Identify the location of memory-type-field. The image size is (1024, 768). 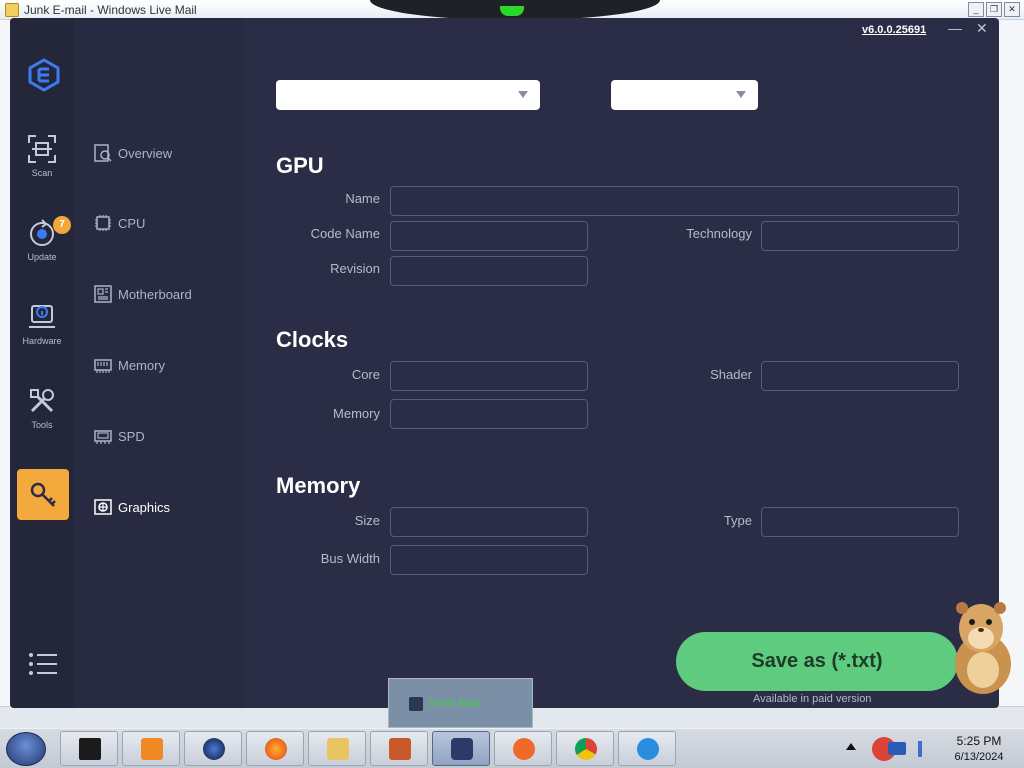
(860, 522).